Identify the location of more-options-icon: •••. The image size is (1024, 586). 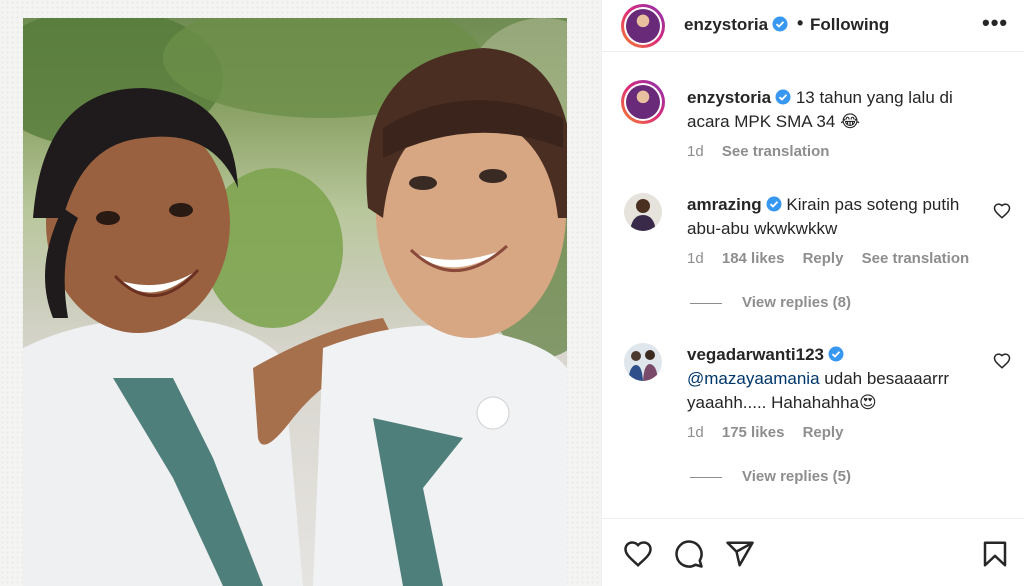
(995, 23).